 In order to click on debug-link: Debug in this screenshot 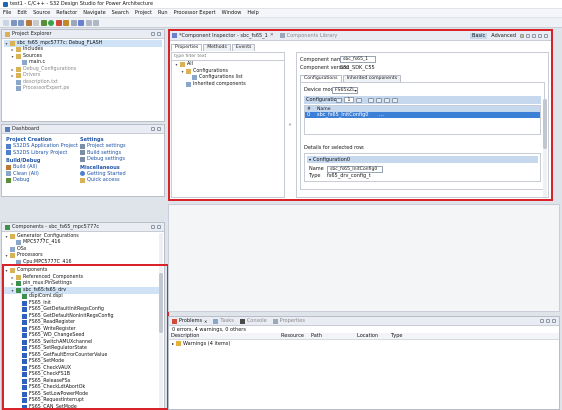, I will do `click(45, 180)`.